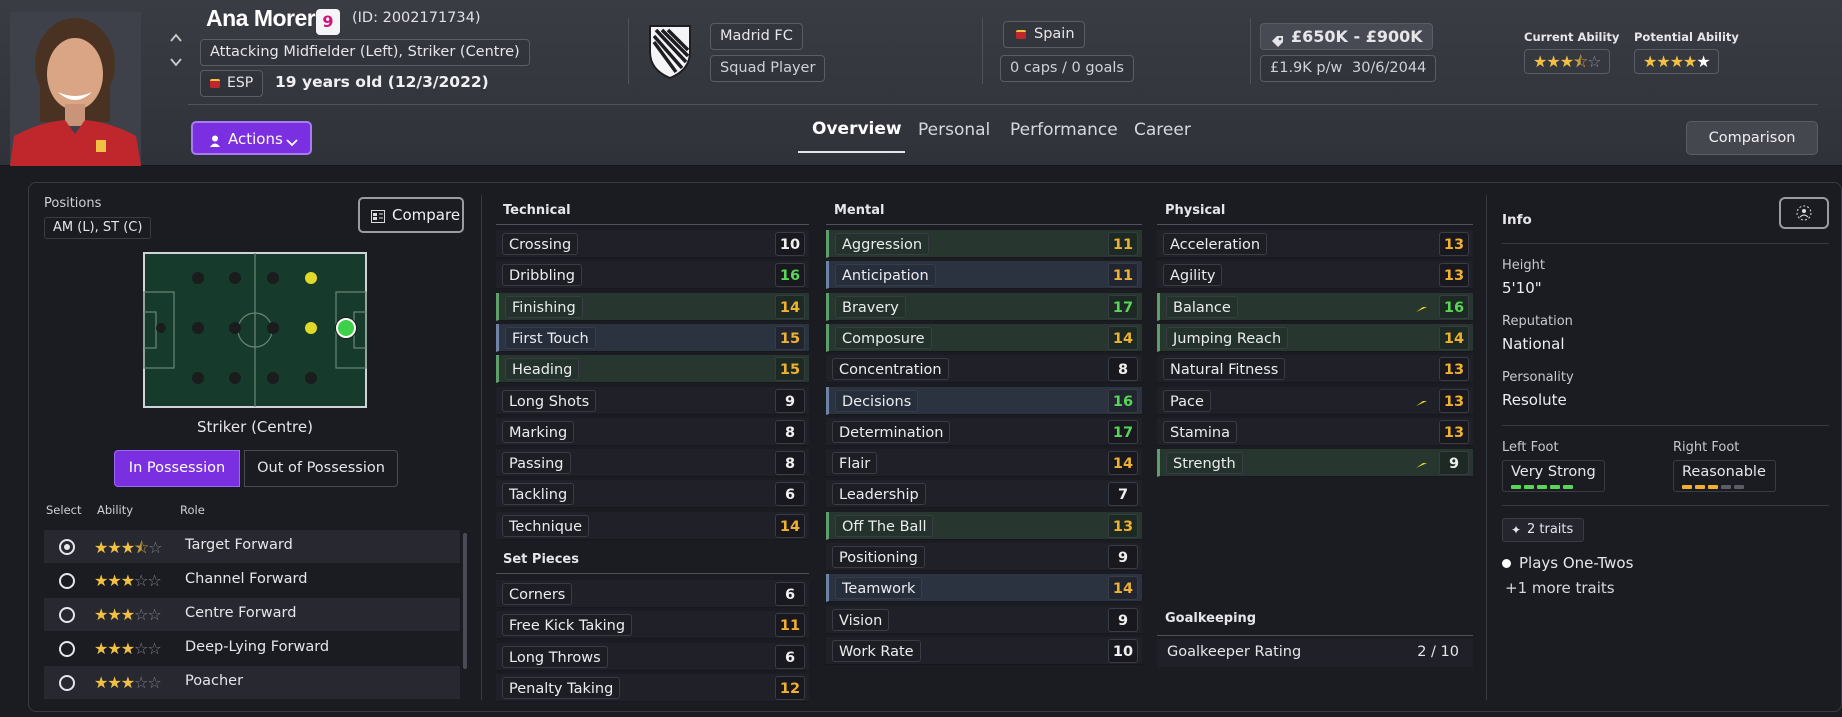 The height and width of the screenshot is (717, 1842). I want to click on comparison-button: Comparison, so click(1752, 138).